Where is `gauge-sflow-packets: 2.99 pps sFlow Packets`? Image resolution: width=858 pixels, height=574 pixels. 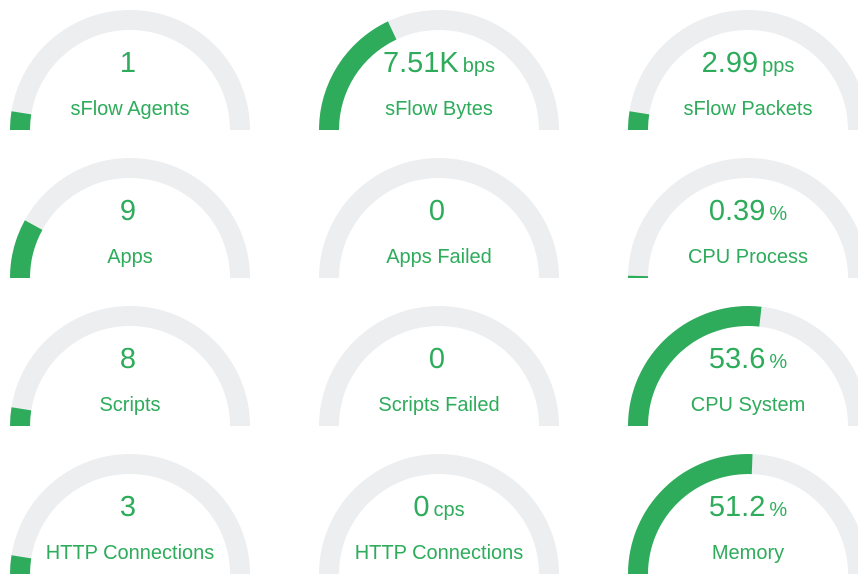
gauge-sflow-packets: 2.99 pps sFlow Packets is located at coordinates (743, 65).